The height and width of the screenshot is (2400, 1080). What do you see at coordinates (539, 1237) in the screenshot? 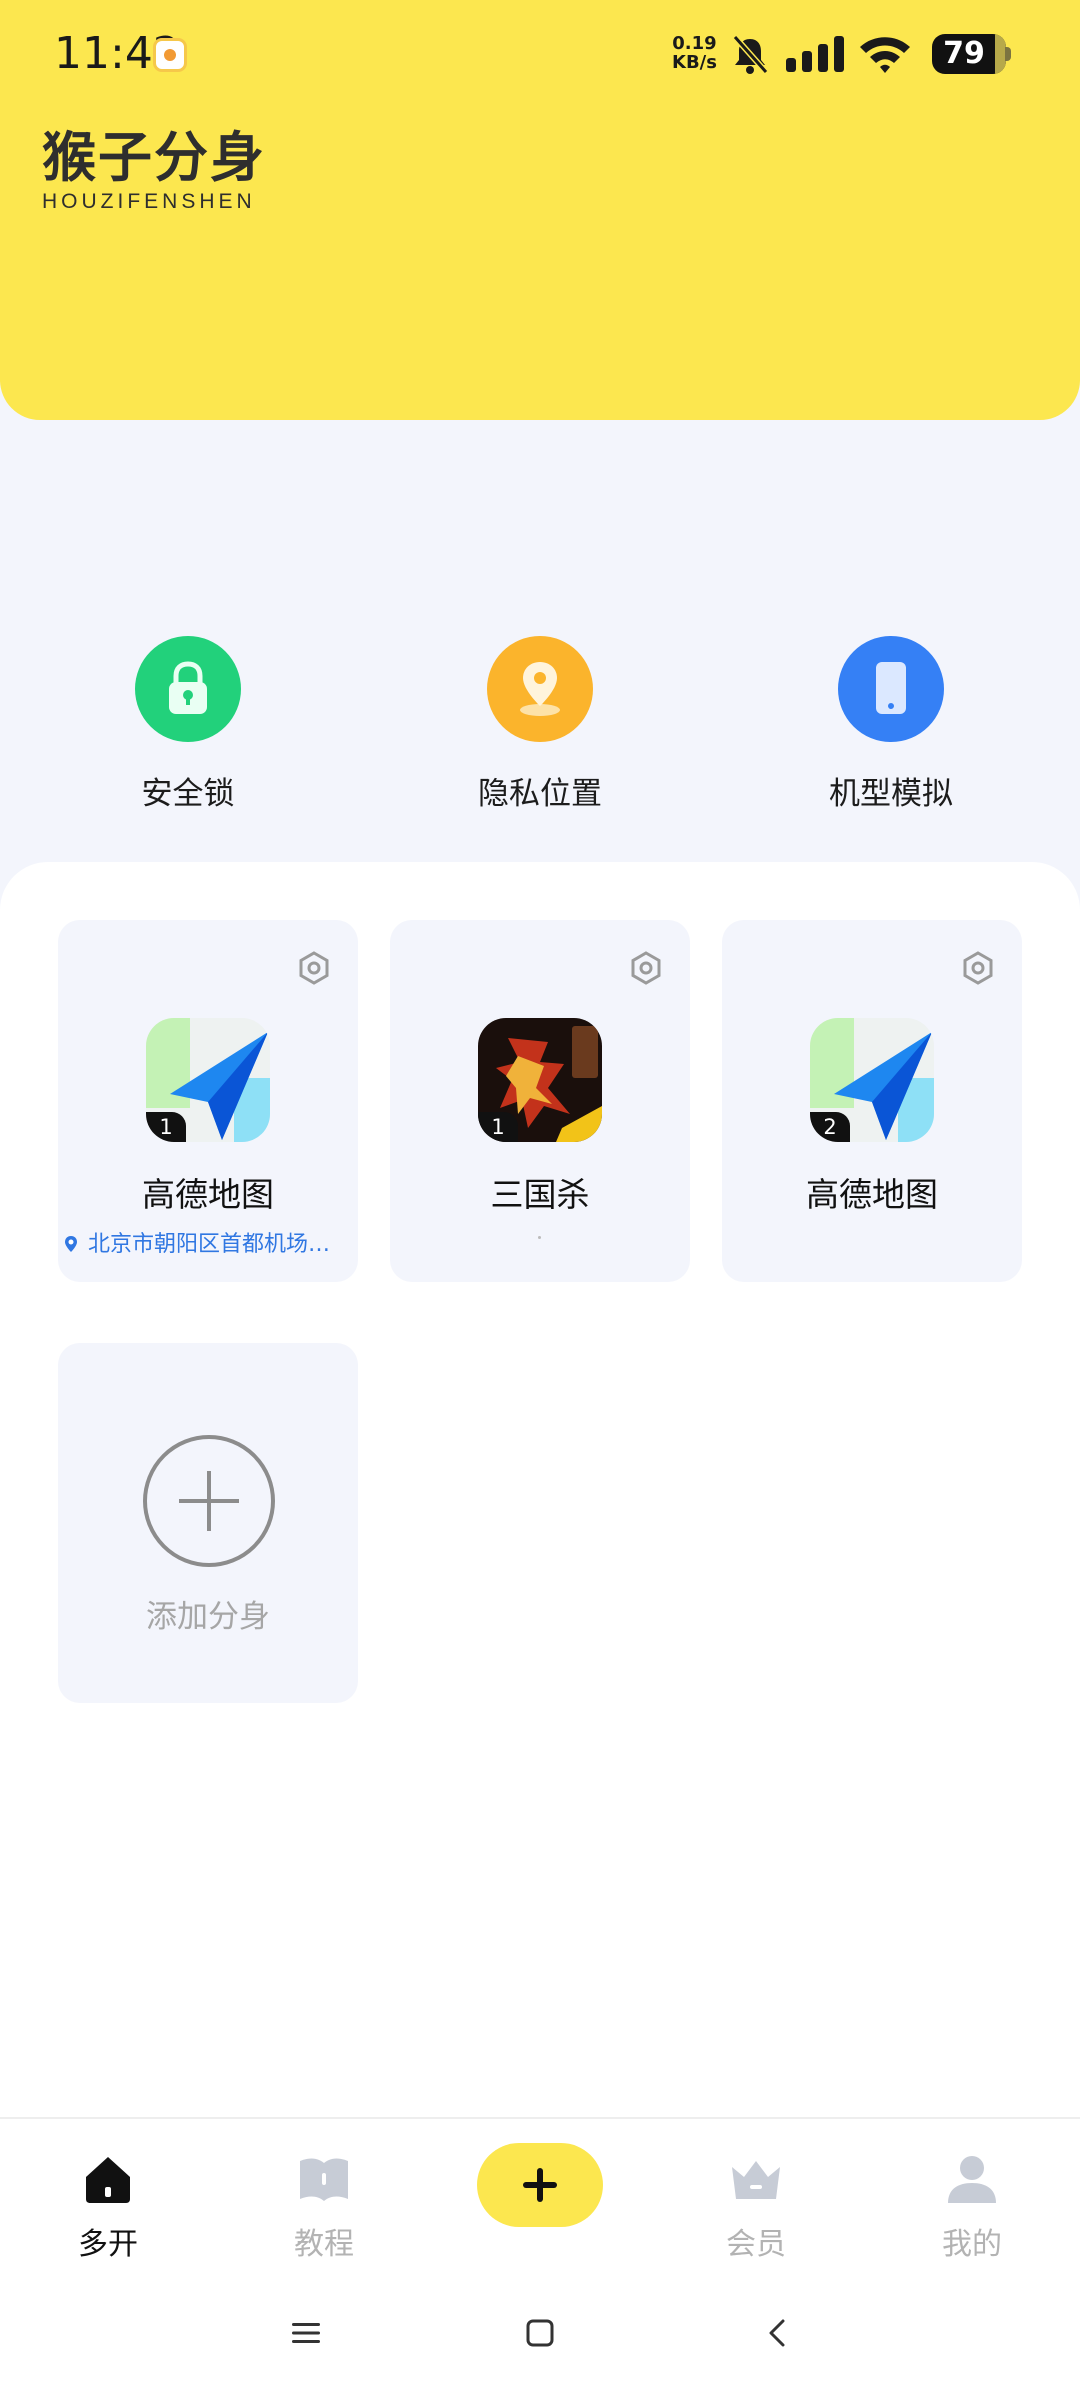
I see `location-placeholder-dot` at bounding box center [539, 1237].